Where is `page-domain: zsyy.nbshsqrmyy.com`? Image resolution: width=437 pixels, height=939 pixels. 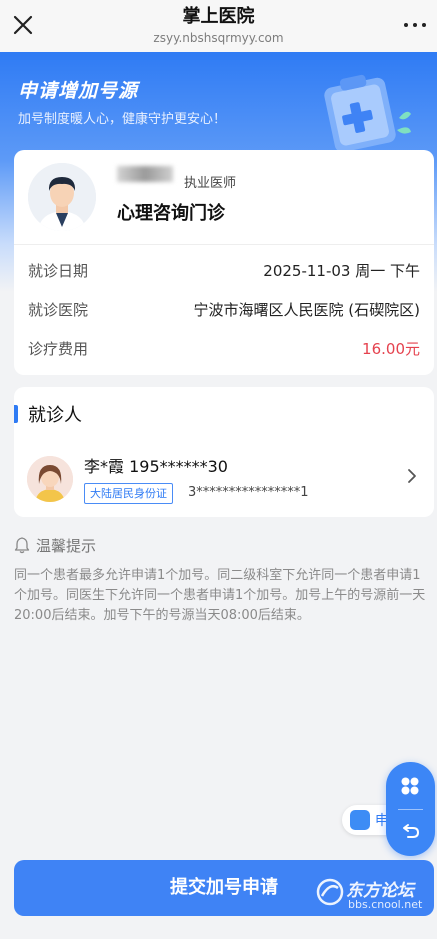 page-domain: zsyy.nbshsqrmyy.com is located at coordinates (218, 38).